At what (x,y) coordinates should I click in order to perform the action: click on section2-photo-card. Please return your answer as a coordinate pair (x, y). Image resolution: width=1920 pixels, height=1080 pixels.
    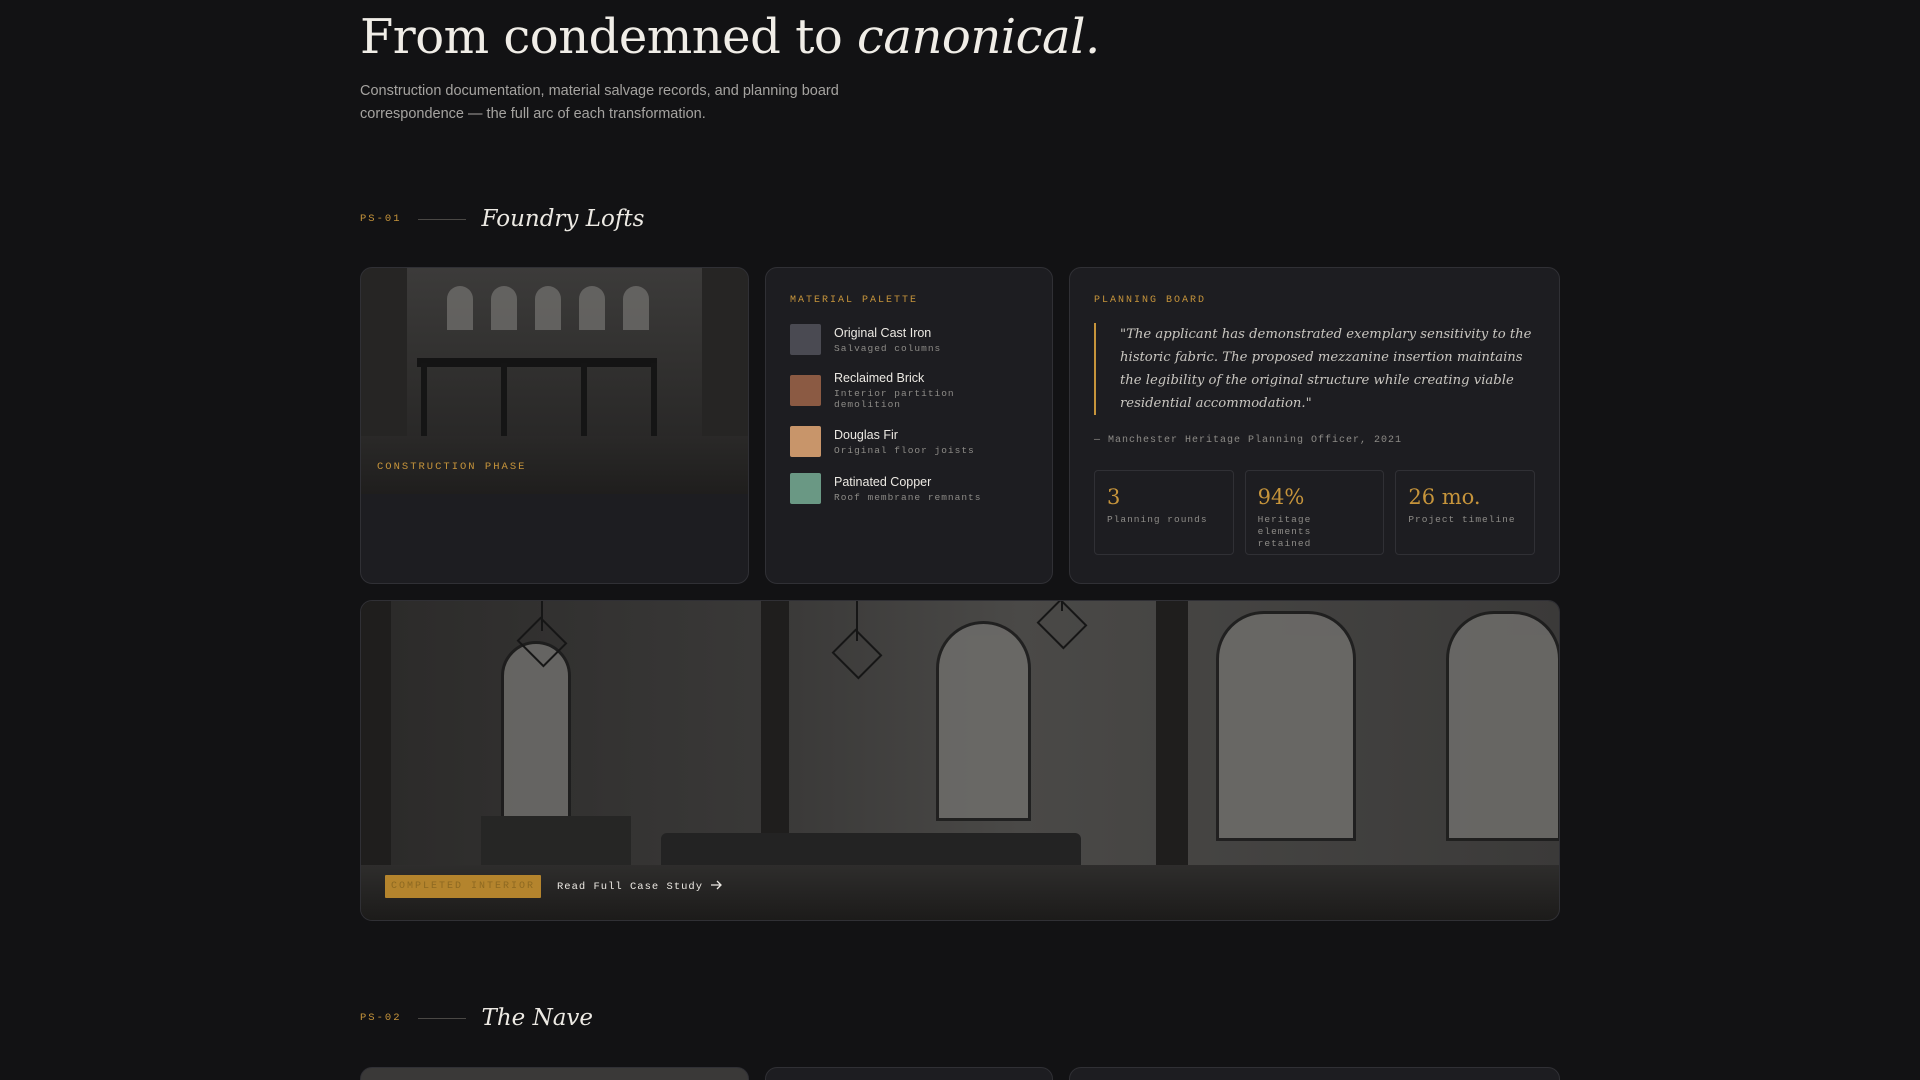
    Looking at the image, I should click on (554, 1073).